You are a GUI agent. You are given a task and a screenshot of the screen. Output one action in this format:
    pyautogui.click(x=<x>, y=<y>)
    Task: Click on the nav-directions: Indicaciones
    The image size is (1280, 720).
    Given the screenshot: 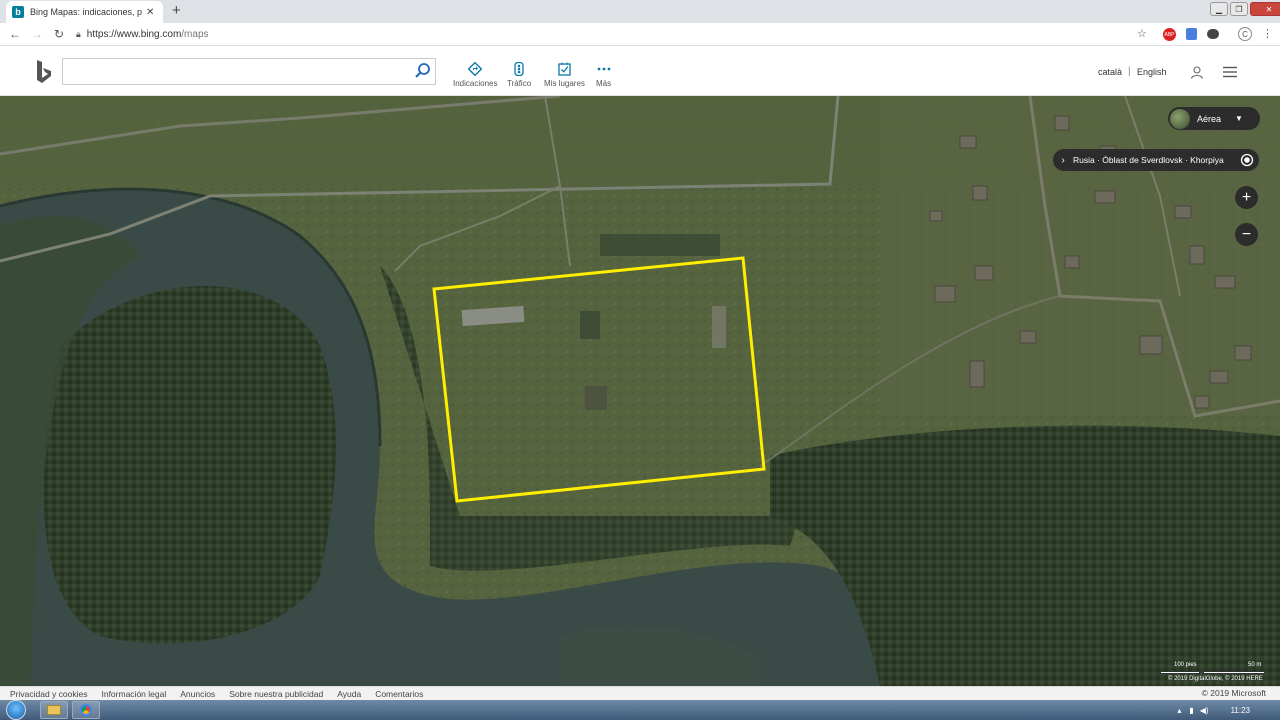 What is the action you would take?
    pyautogui.click(x=475, y=75)
    